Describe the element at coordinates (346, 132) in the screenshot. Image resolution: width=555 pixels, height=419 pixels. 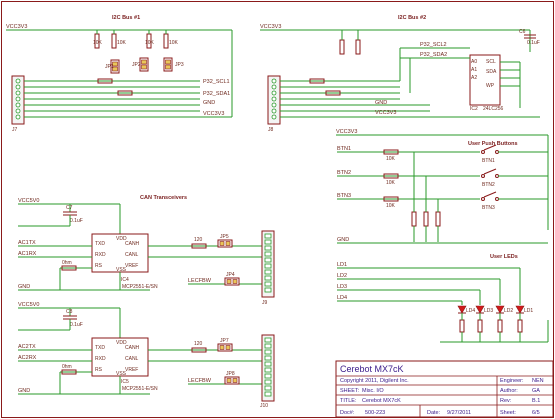
I see `net-label-vcc3v3-buttons: VCC3V3` at that location.